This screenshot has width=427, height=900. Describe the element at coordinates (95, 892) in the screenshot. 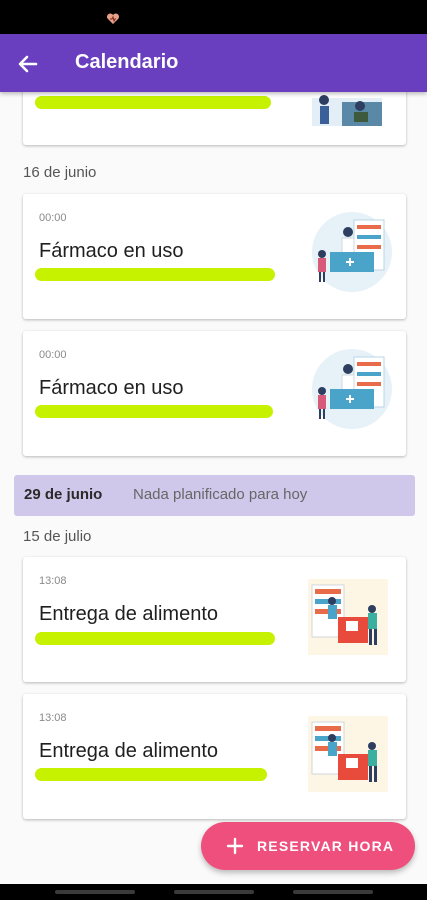

I see `nav-recents` at that location.